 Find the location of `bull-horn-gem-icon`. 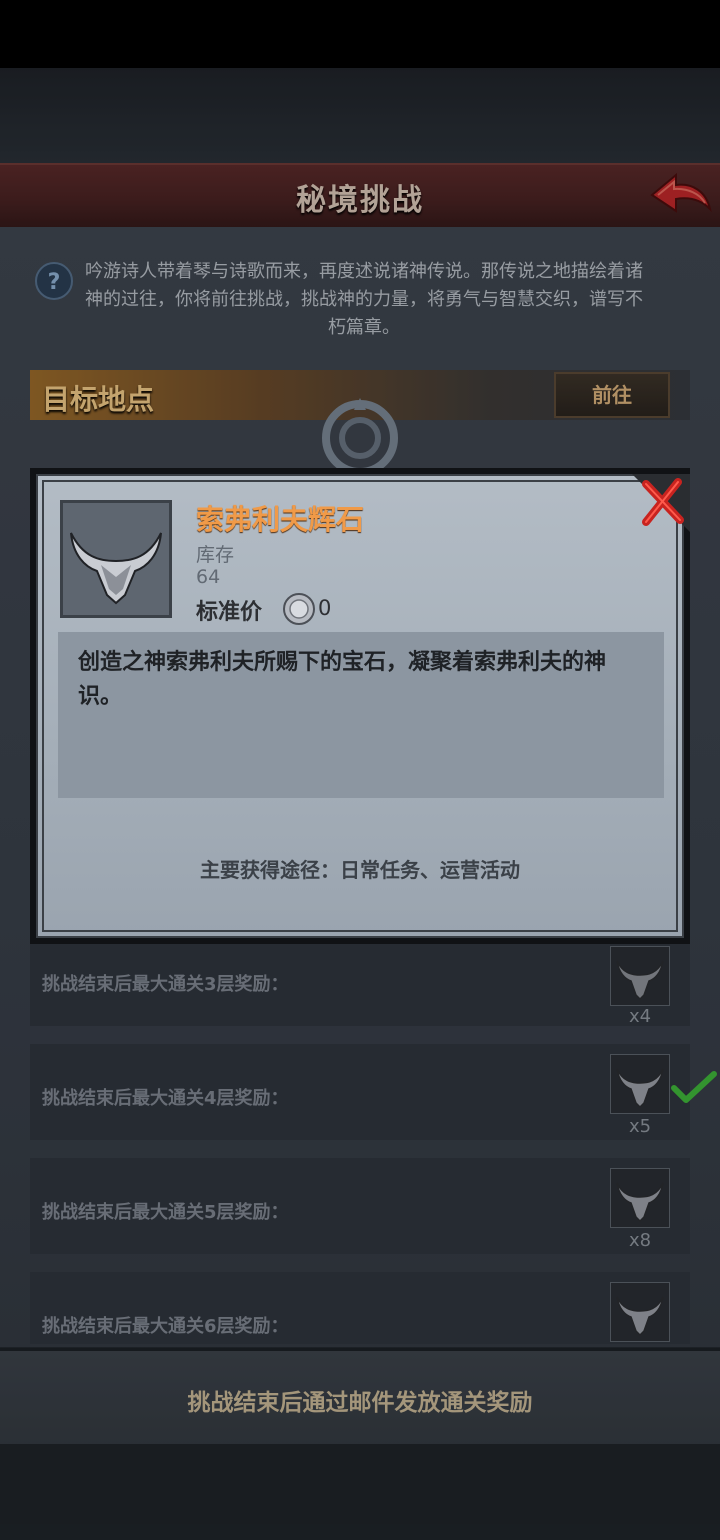

bull-horn-gem-icon is located at coordinates (116, 568).